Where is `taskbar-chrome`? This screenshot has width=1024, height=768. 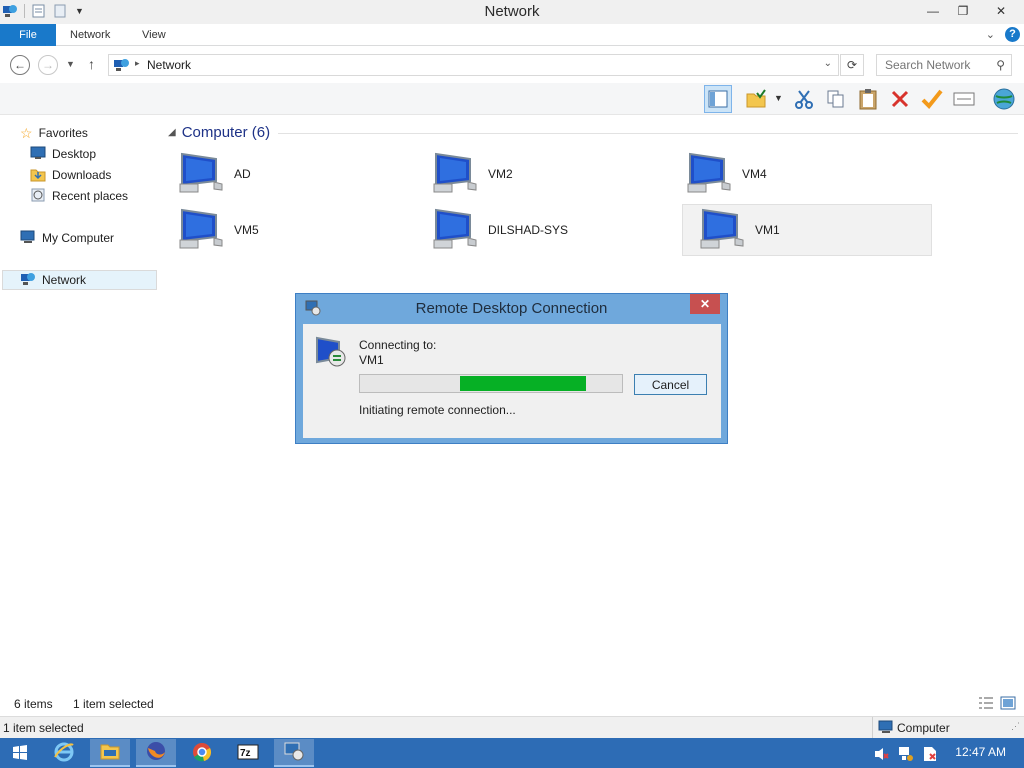
taskbar-chrome is located at coordinates (202, 753).